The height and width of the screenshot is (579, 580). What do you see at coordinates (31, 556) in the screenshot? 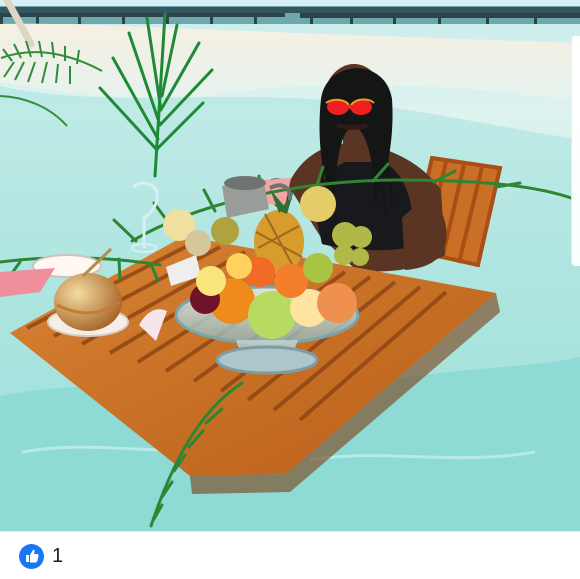
I see `like-icon` at bounding box center [31, 556].